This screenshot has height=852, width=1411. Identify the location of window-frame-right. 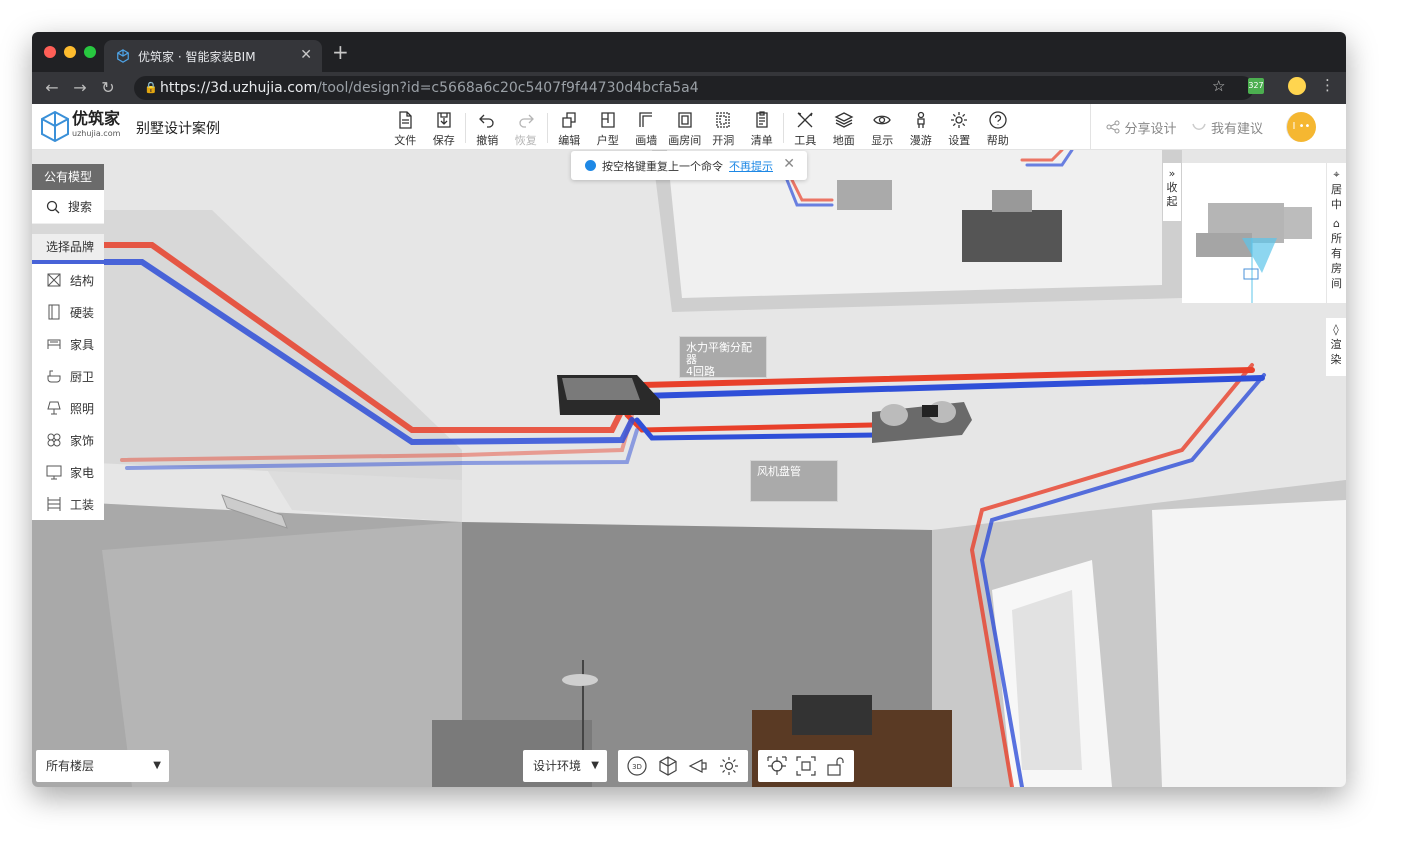
(1249, 643).